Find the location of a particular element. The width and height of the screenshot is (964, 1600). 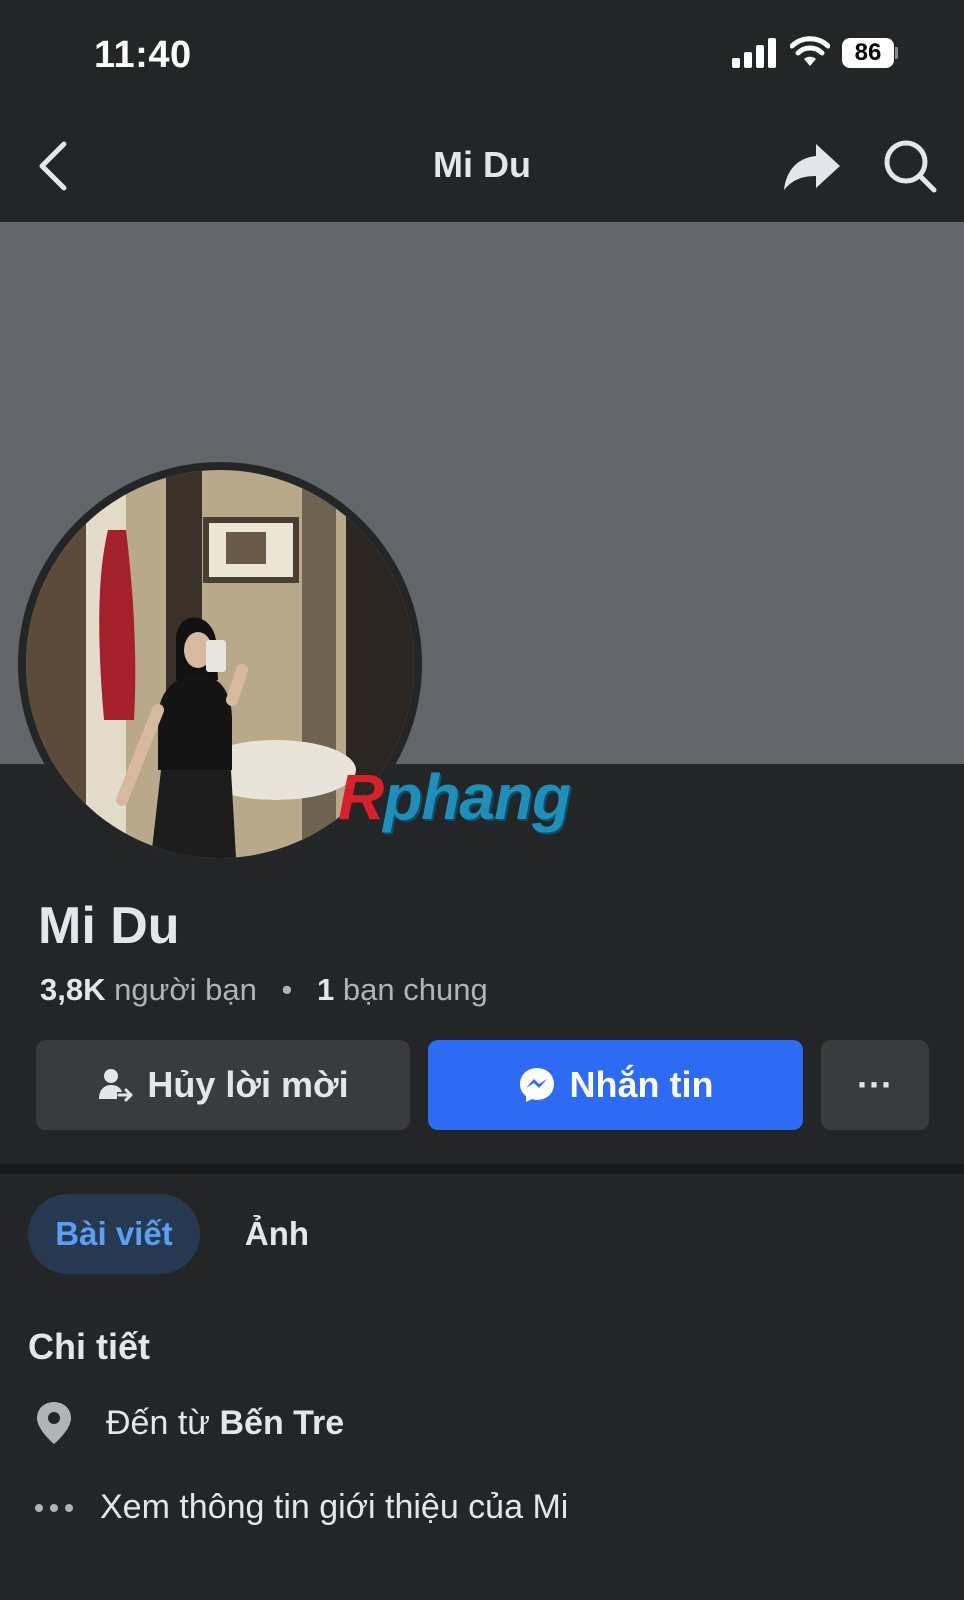

more-icon: ··· is located at coordinates (875, 1084).